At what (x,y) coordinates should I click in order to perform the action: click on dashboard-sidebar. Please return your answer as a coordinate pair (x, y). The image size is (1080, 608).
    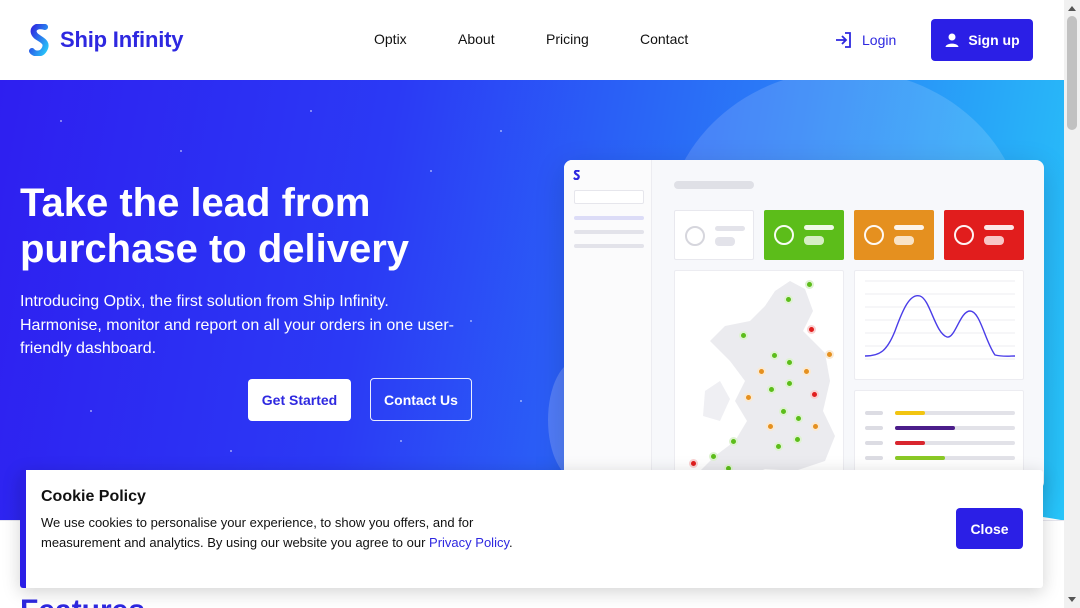
    Looking at the image, I should click on (608, 325).